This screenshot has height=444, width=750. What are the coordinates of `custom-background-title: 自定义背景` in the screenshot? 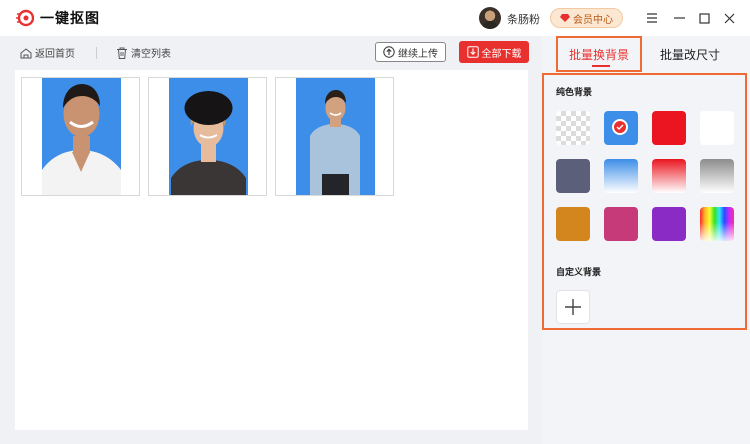 It's located at (579, 273).